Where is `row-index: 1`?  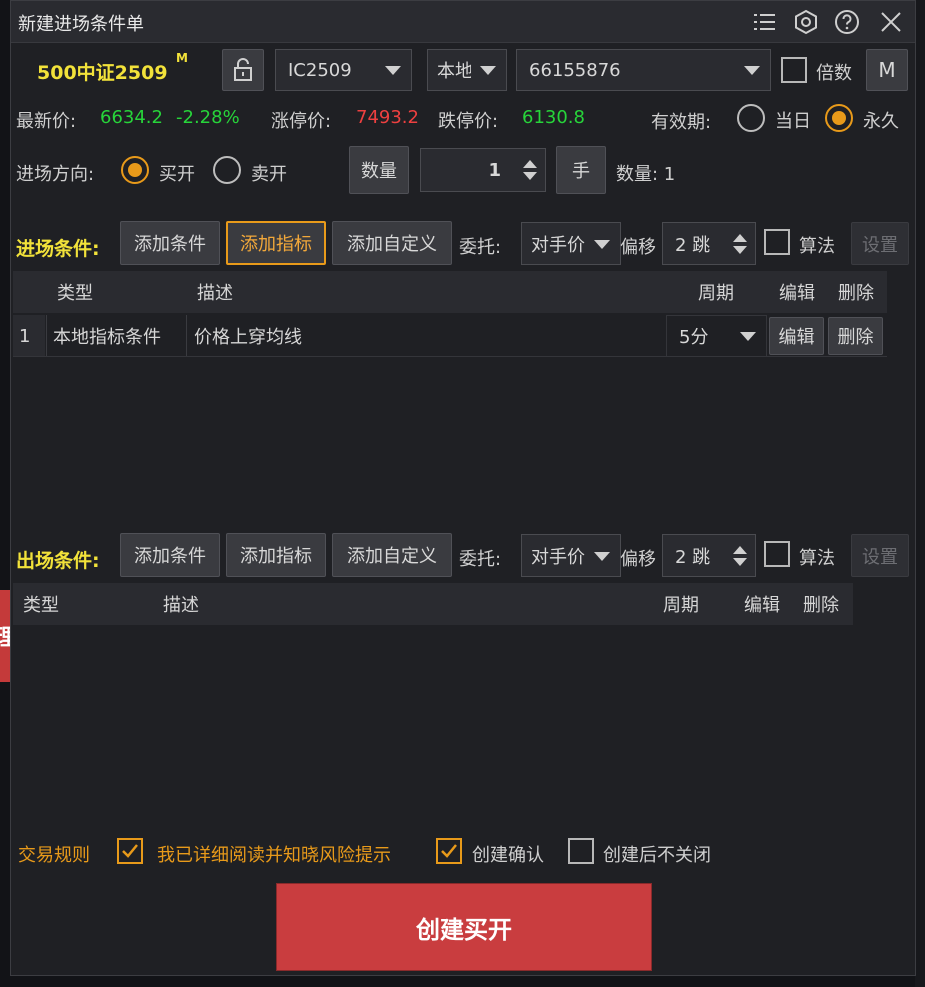 row-index: 1 is located at coordinates (25, 336).